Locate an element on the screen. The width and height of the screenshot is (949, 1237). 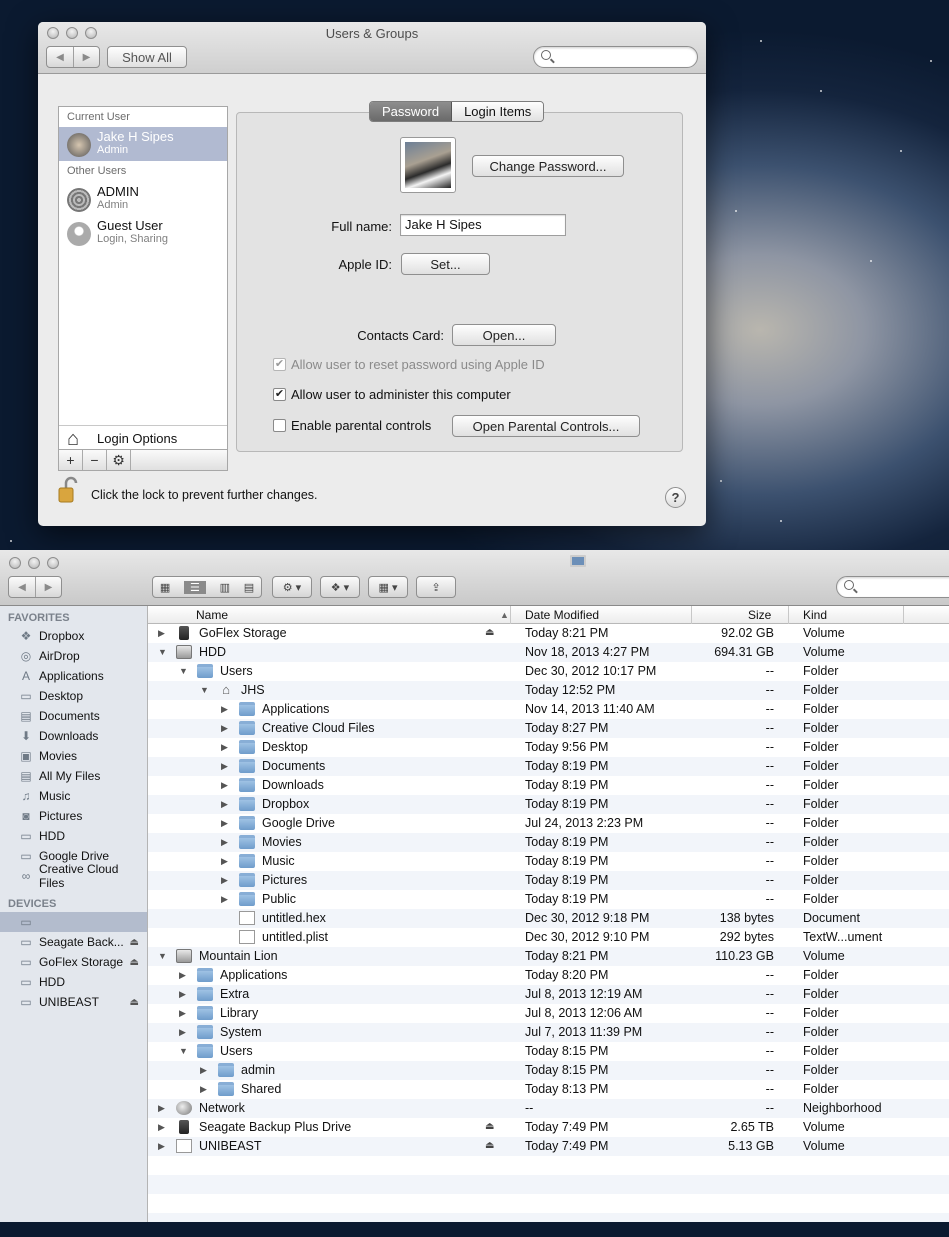
show-all-button: Show All is located at coordinates (147, 57).